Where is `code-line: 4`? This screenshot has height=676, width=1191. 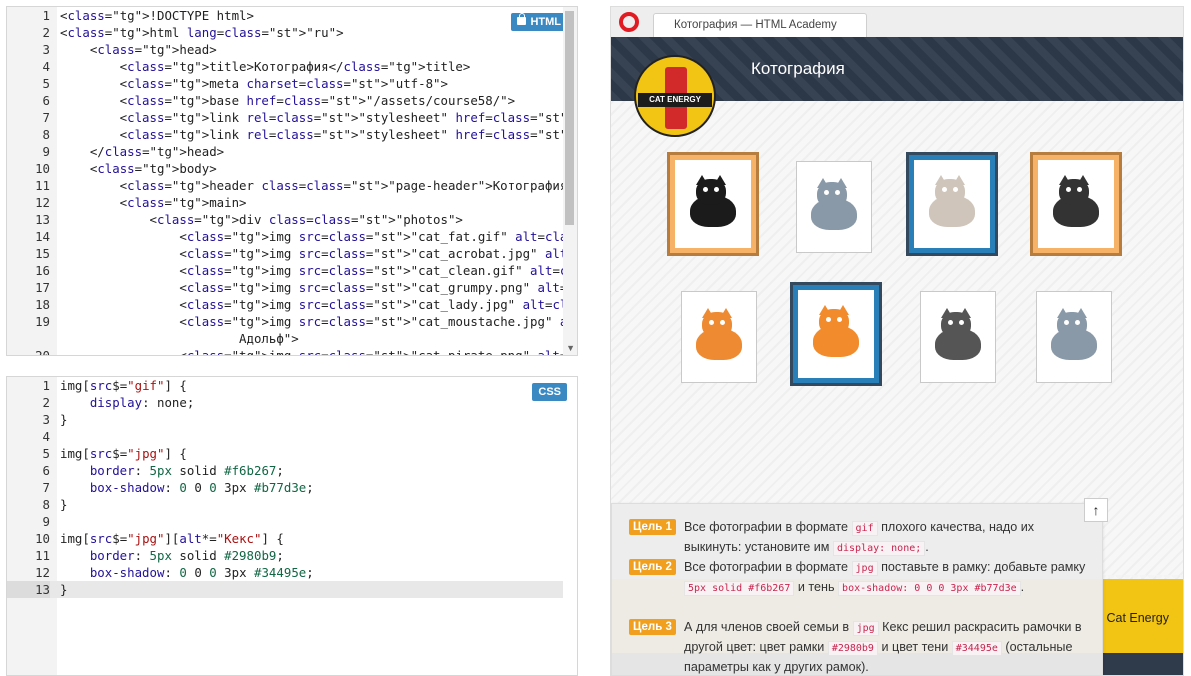
code-line: 4 is located at coordinates (285, 436).